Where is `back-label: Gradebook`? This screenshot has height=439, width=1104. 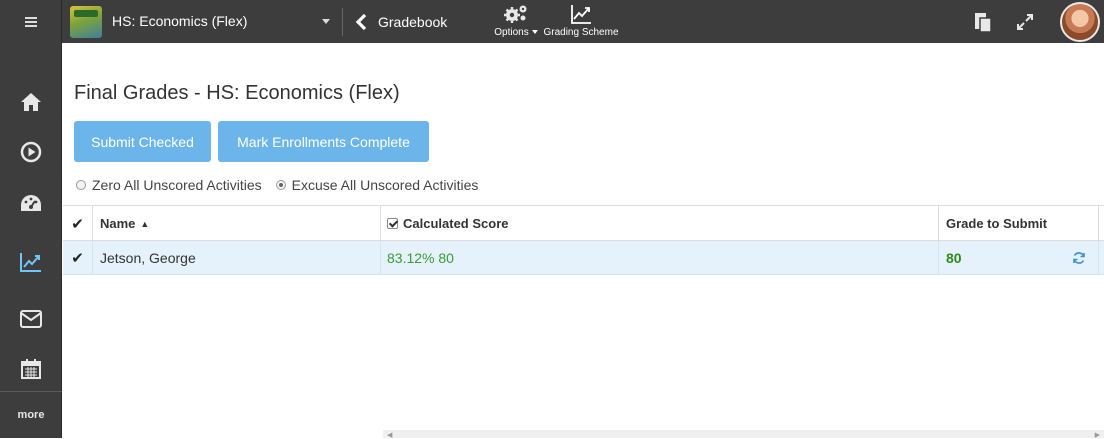 back-label: Gradebook is located at coordinates (413, 21).